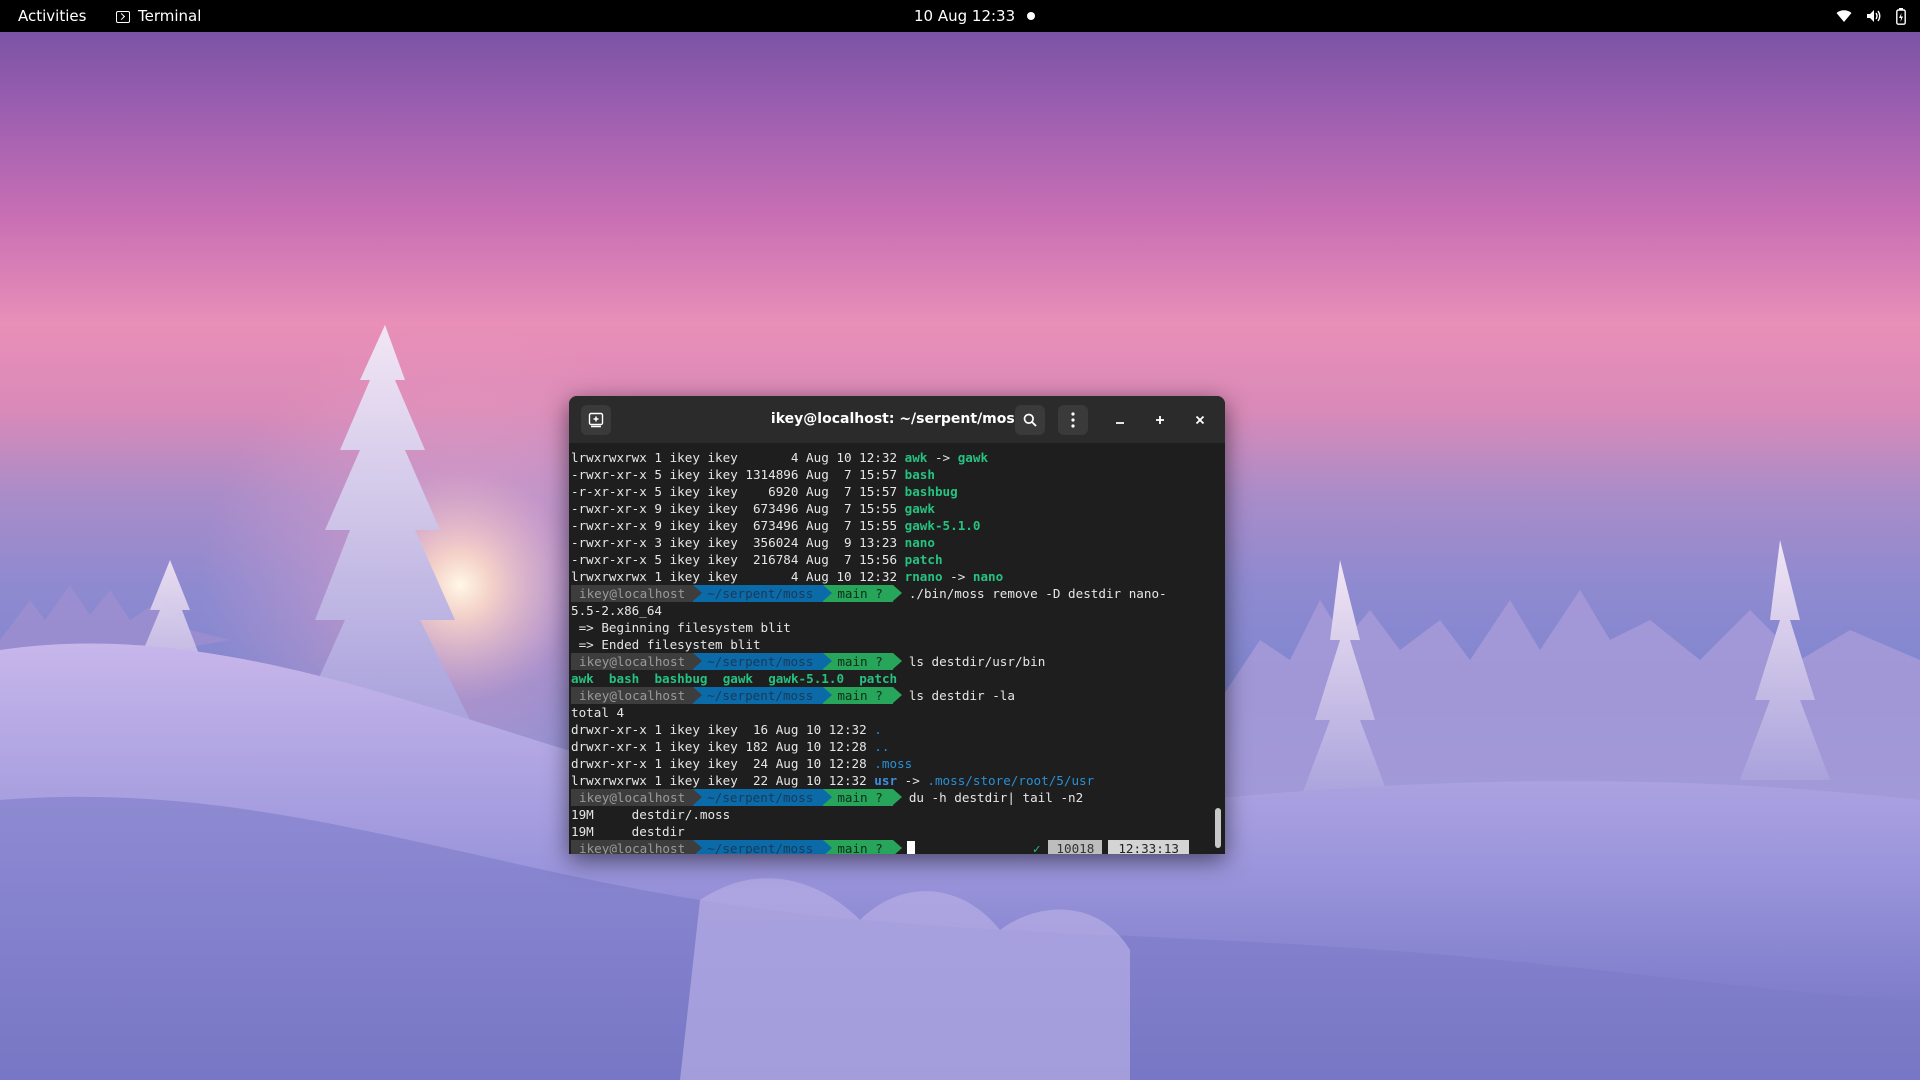 Image resolution: width=1920 pixels, height=1080 pixels. What do you see at coordinates (1218, 828) in the screenshot?
I see `scrollbar-thumb` at bounding box center [1218, 828].